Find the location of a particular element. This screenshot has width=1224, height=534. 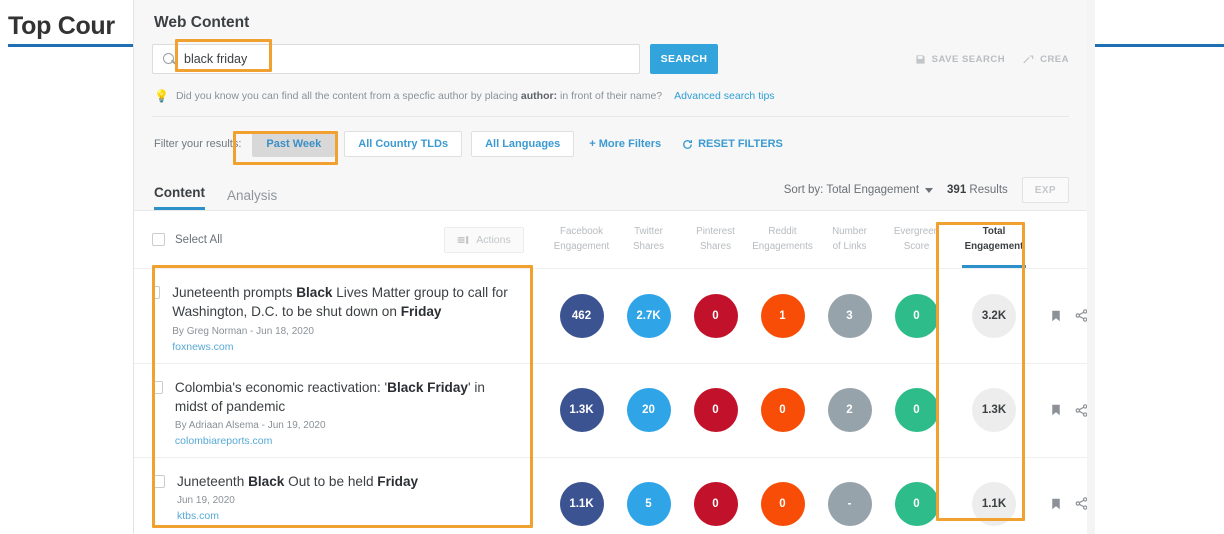

filter-chip-past-week: Past Week is located at coordinates (294, 144).